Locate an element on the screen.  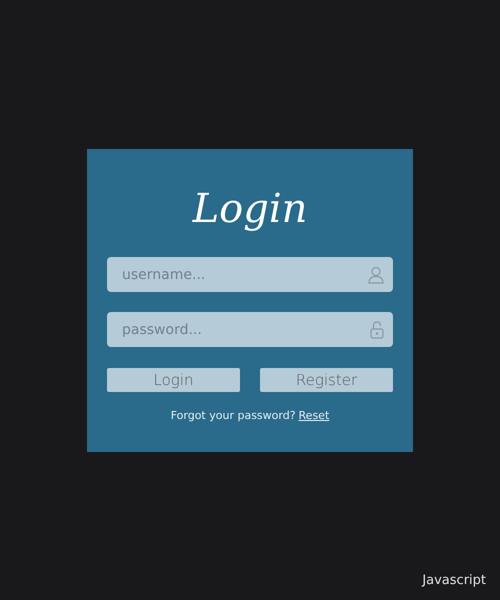
forgot-text: Forgot your password? is located at coordinates (233, 415).